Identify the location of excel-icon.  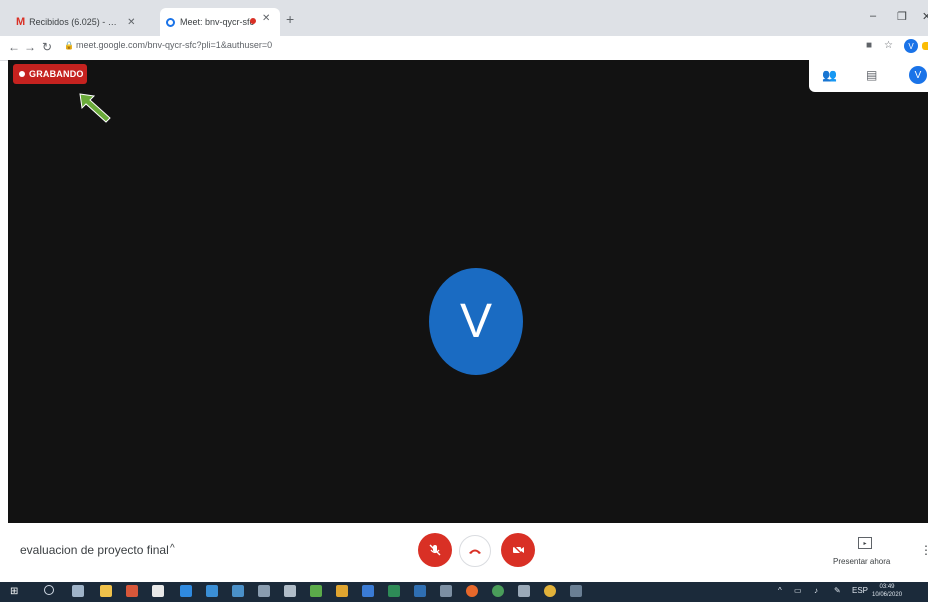
(394, 591).